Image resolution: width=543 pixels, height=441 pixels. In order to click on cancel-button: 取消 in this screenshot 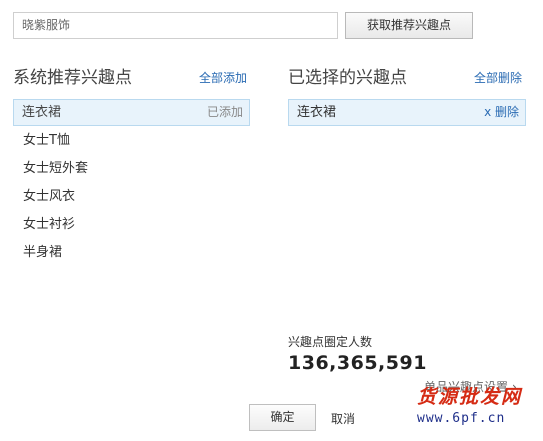, I will do `click(343, 418)`.